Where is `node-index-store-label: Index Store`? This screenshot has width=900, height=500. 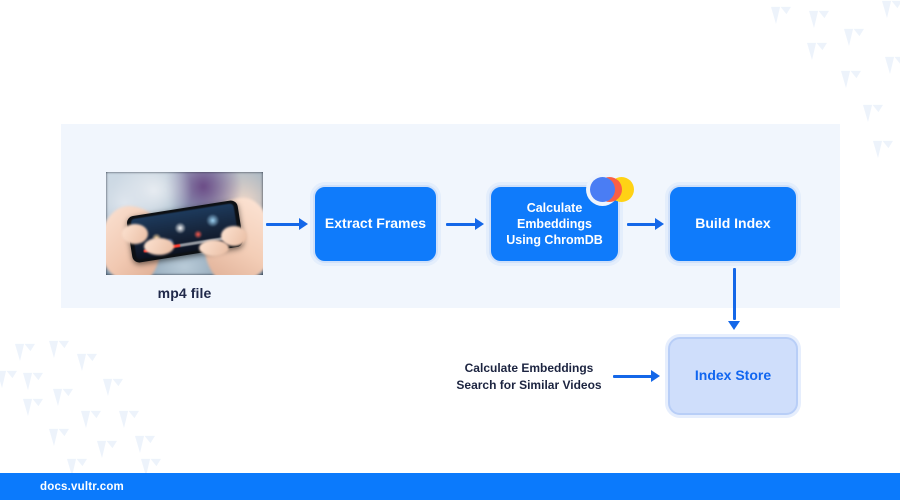
node-index-store-label: Index Store is located at coordinates (733, 375).